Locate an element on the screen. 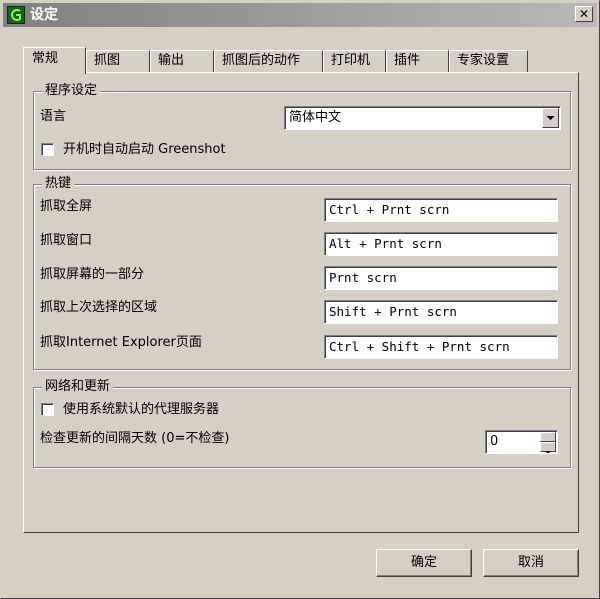 This screenshot has height=599, width=600. spin-down-icon is located at coordinates (548, 447).